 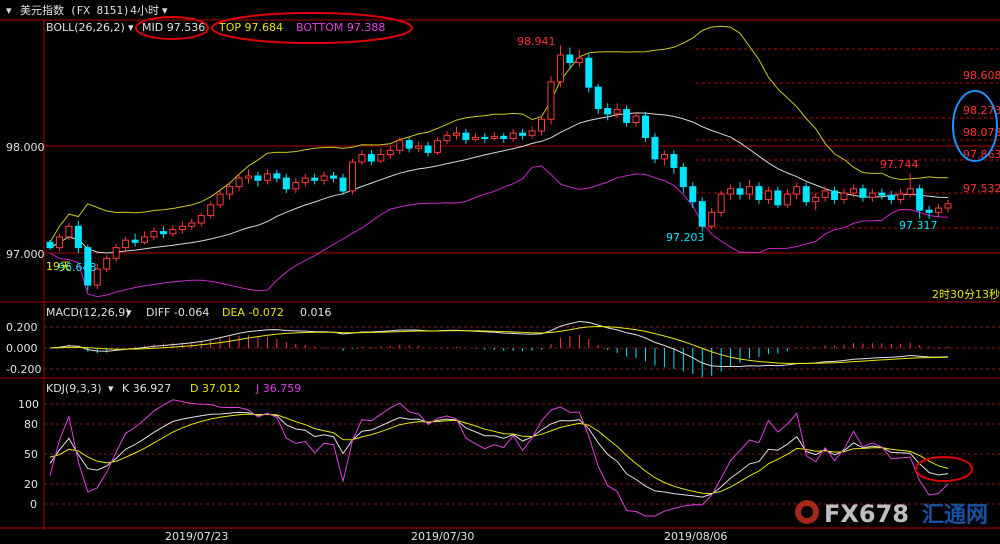 What do you see at coordinates (253, 312) in the screenshot?
I see `macd-dea-value: DEA -0.072` at bounding box center [253, 312].